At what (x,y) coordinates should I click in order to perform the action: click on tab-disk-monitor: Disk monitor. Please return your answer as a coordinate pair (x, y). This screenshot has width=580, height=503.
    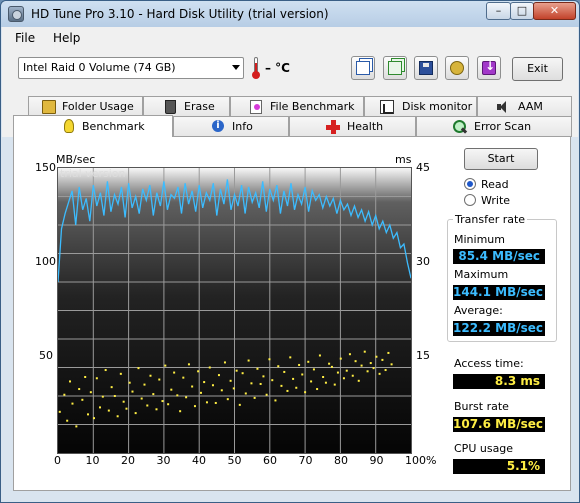
    Looking at the image, I should click on (420, 106).